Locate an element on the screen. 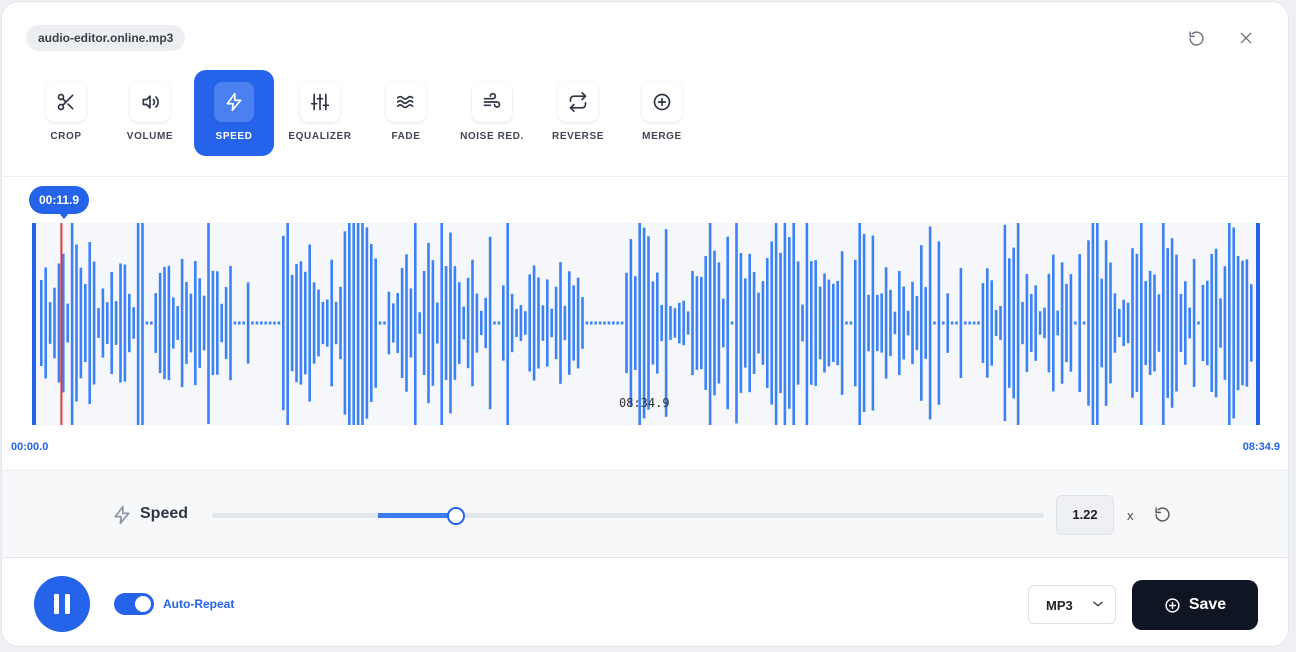 This screenshot has width=1296, height=652. tool-fade: FADE is located at coordinates (406, 113).